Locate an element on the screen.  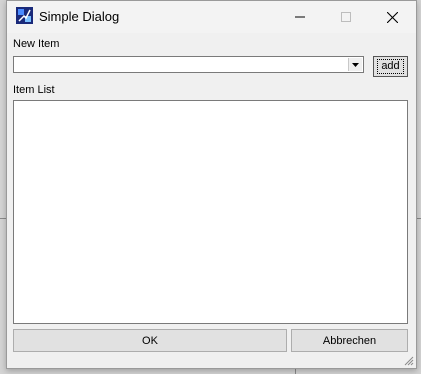
cancel-button: Abbrechen is located at coordinates (349, 340).